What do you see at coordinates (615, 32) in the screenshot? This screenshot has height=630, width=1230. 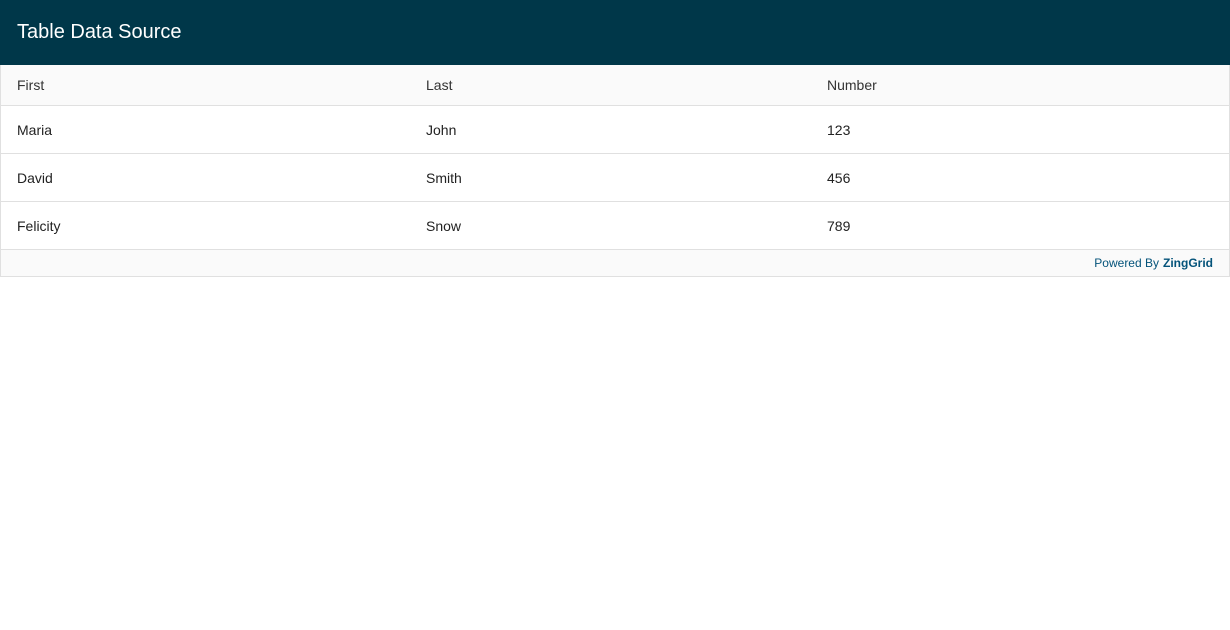 I see `grid-caption: Table Data Source` at bounding box center [615, 32].